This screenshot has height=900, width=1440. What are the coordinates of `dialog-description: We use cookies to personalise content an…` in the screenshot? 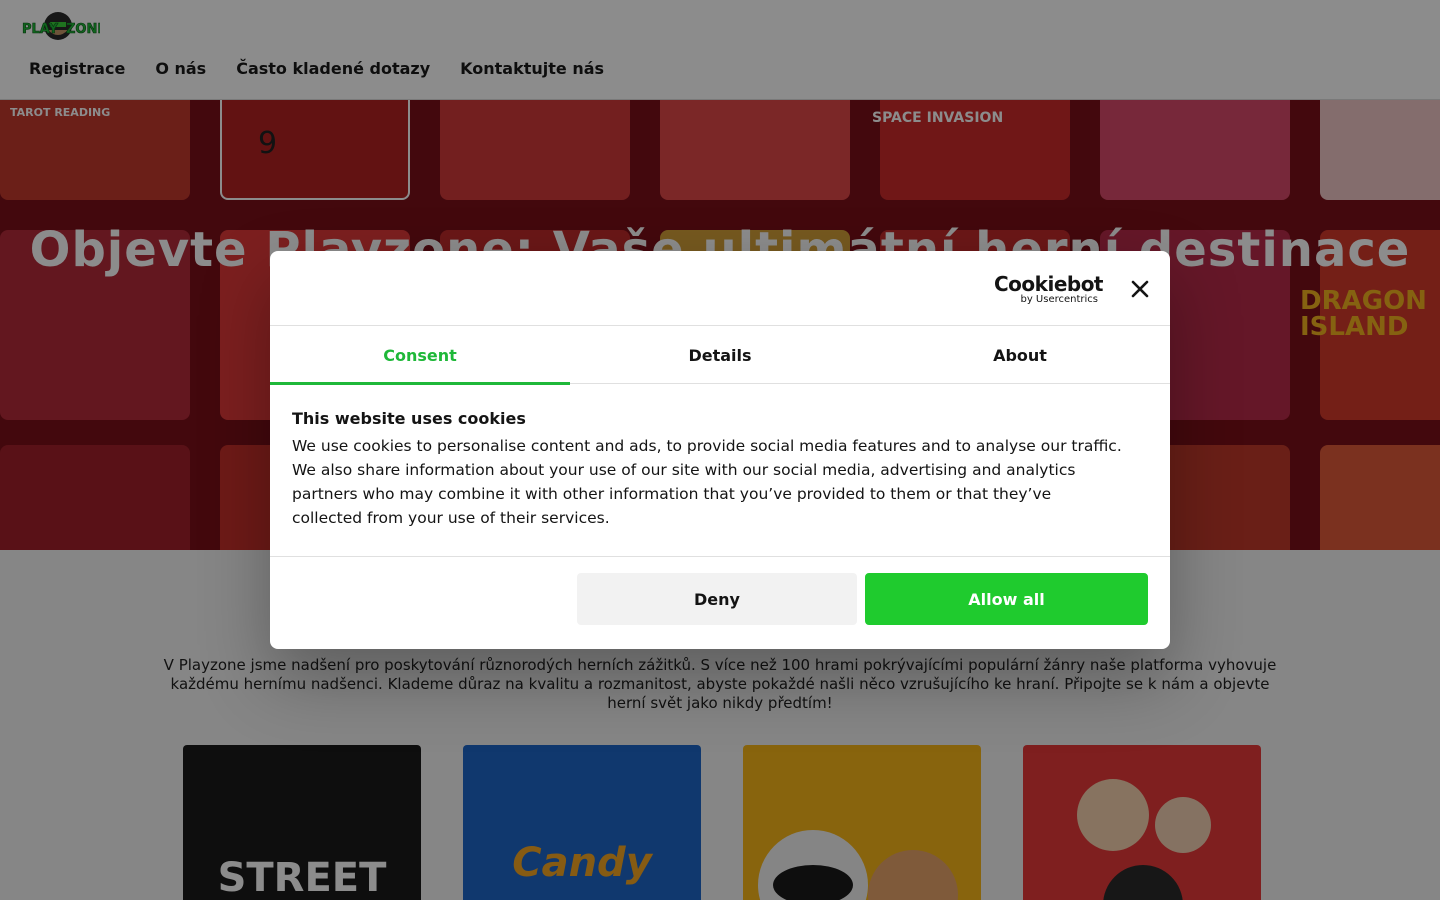 It's located at (707, 482).